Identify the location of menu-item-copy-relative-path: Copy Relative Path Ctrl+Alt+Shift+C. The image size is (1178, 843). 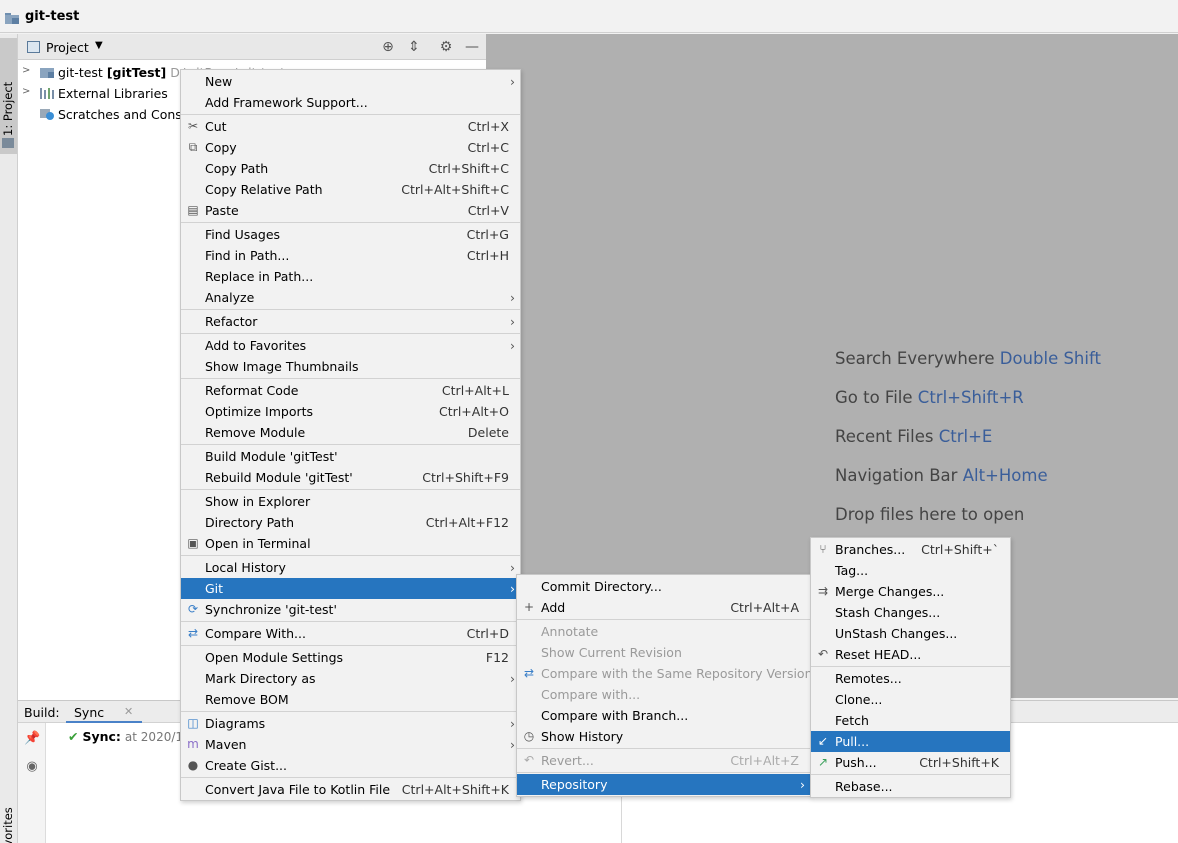
(350, 189).